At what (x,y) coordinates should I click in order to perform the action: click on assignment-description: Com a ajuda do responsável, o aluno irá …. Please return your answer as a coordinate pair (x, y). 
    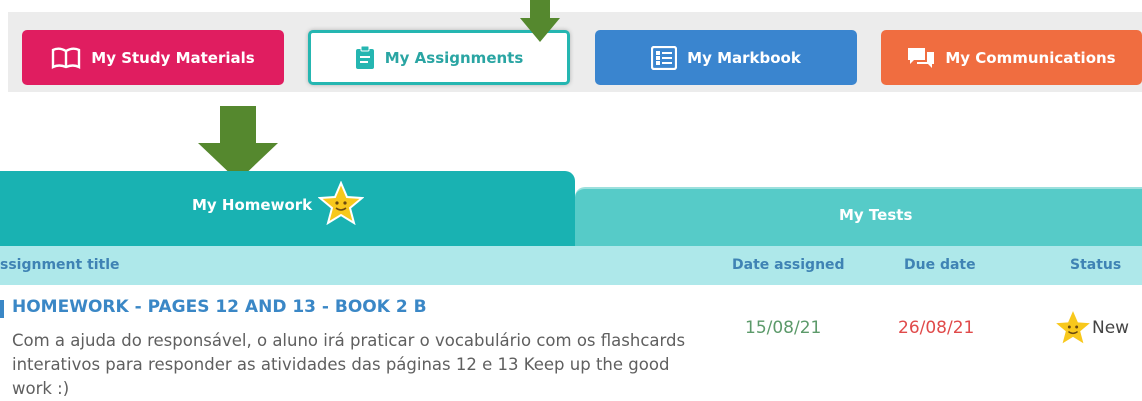
    Looking at the image, I should click on (349, 364).